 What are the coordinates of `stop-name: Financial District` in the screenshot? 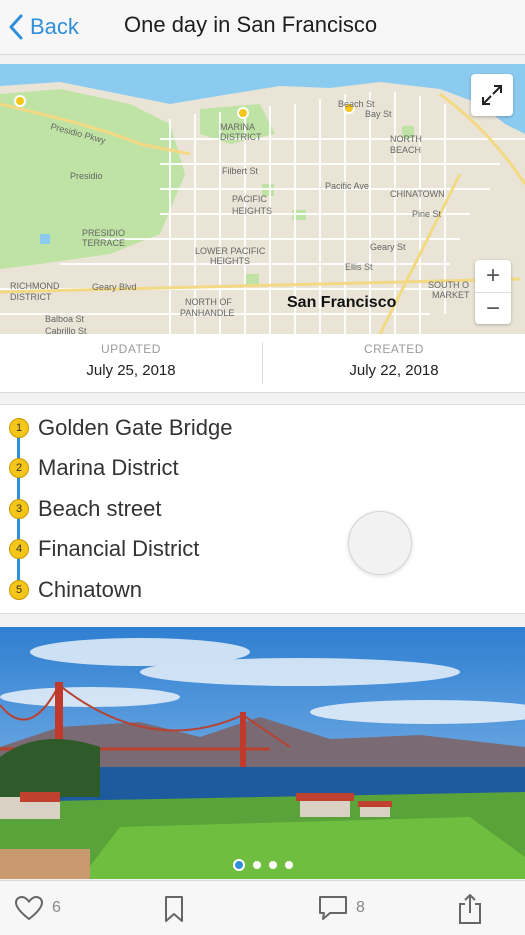 It's located at (119, 548).